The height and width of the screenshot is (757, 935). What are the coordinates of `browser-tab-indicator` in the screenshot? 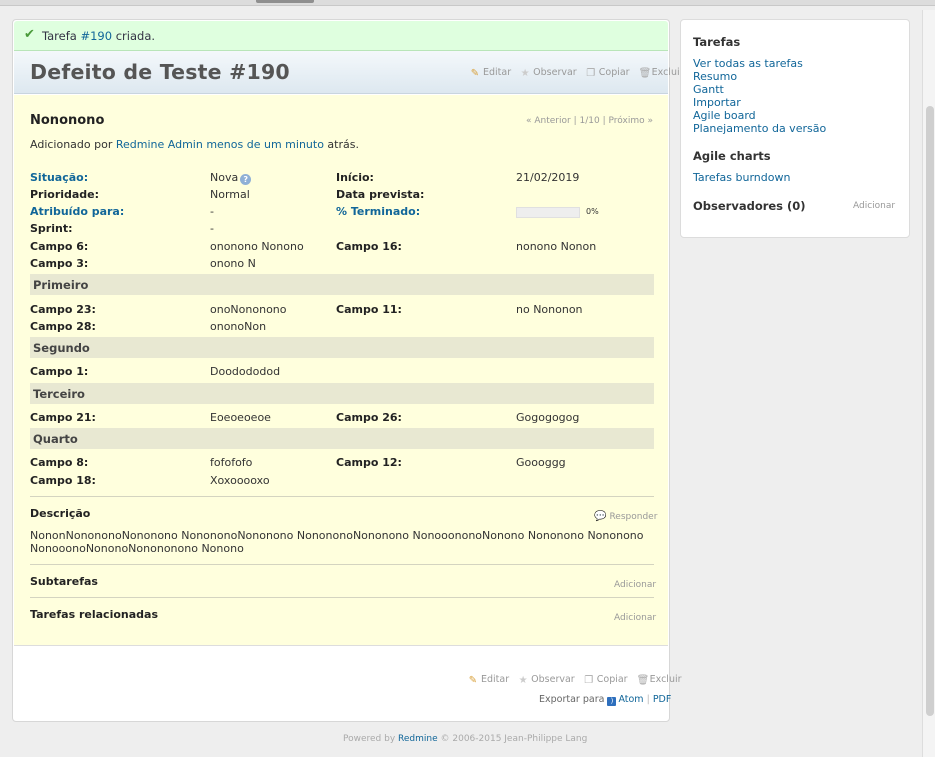 It's located at (285, 1).